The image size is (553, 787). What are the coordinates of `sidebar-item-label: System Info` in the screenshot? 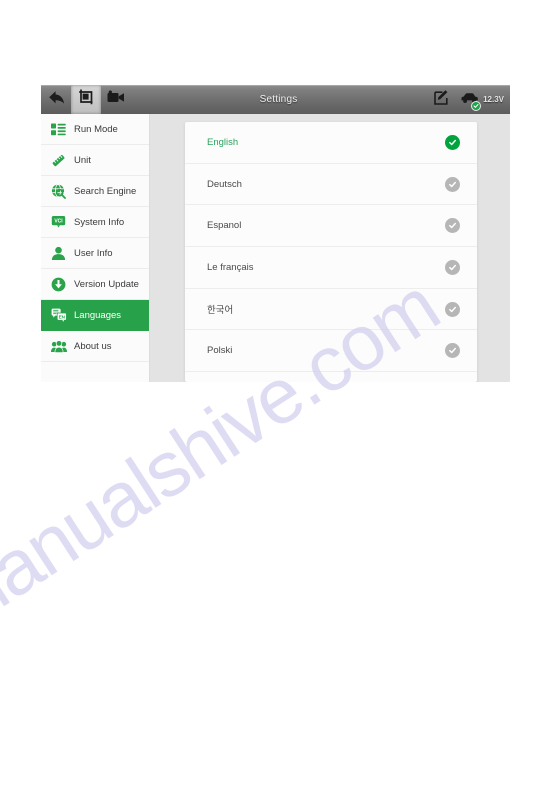 It's located at (99, 222).